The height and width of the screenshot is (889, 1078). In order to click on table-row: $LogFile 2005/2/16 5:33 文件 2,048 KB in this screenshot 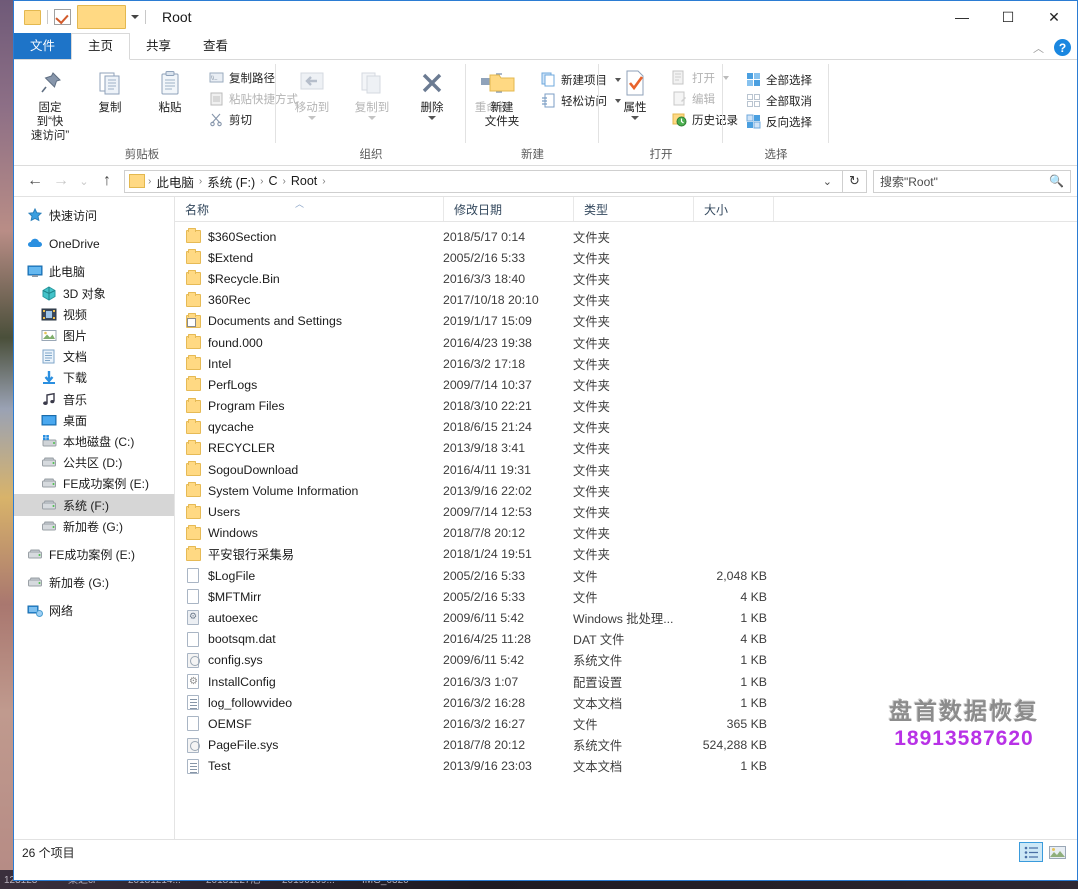, I will do `click(626, 575)`.